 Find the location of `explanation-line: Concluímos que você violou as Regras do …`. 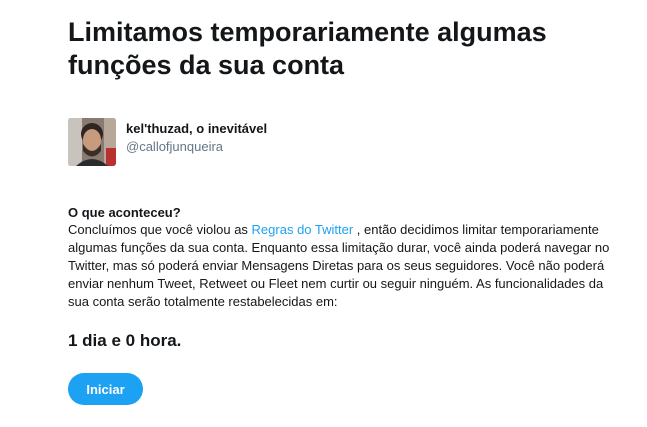

explanation-line: Concluímos que você violou as Regras do … is located at coordinates (357, 230).